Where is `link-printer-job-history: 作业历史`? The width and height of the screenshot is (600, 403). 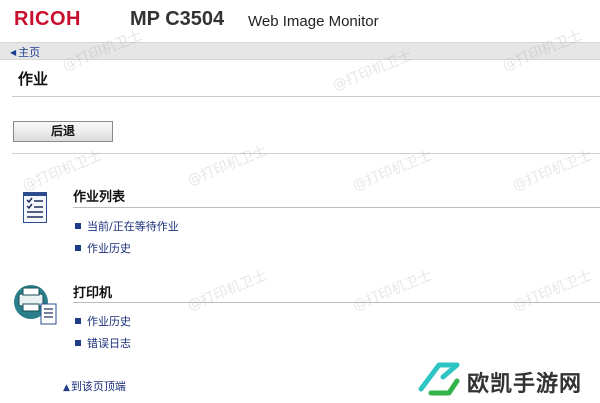
link-printer-job-history: 作业历史 is located at coordinates (103, 321).